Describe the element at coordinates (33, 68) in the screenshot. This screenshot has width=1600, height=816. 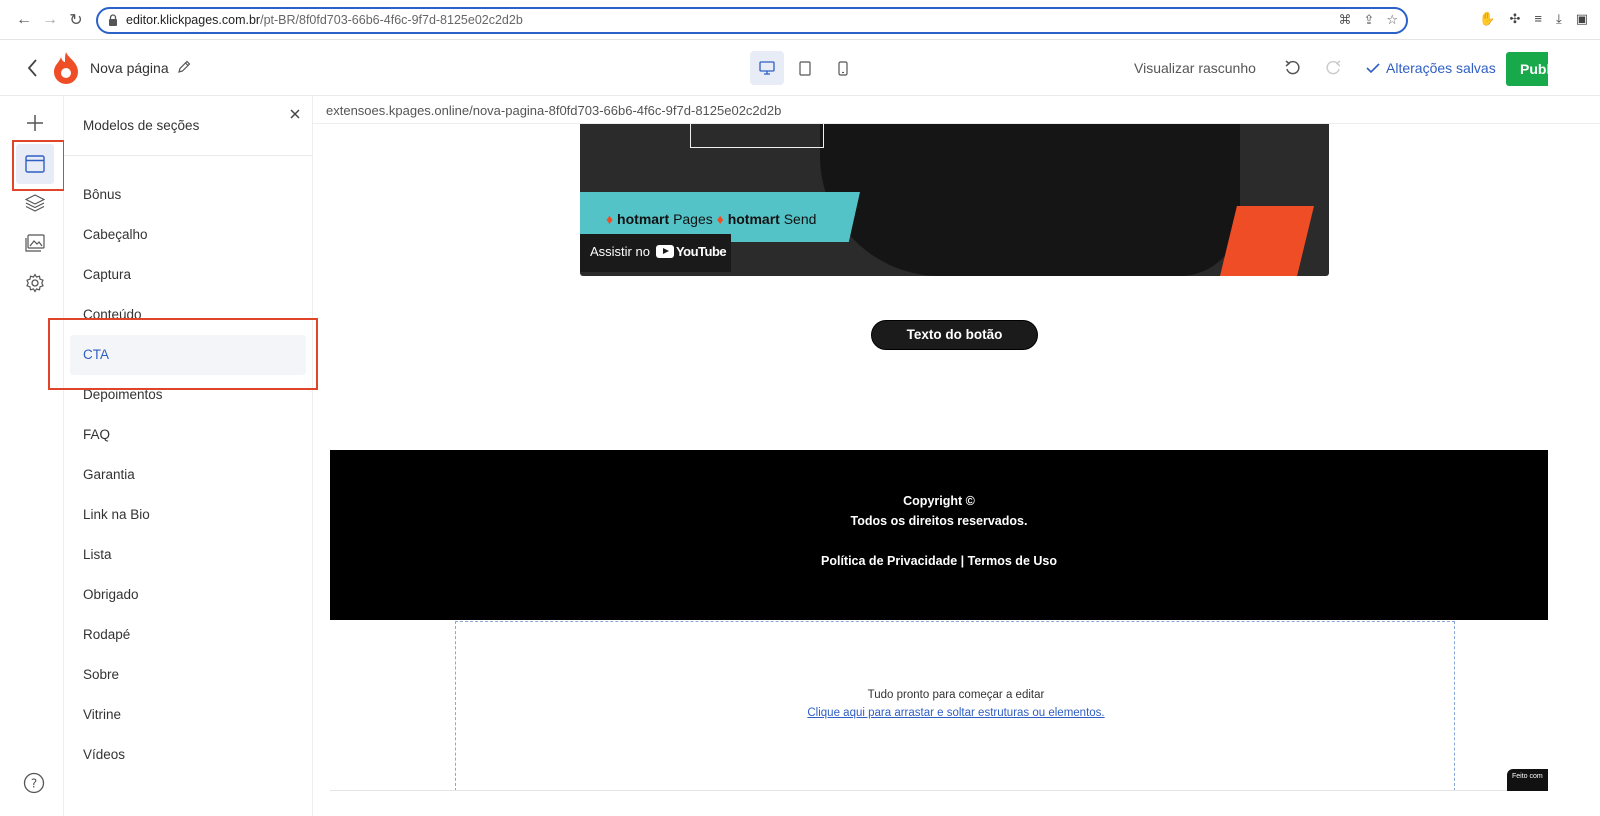
I see `back-chevron-icon` at that location.